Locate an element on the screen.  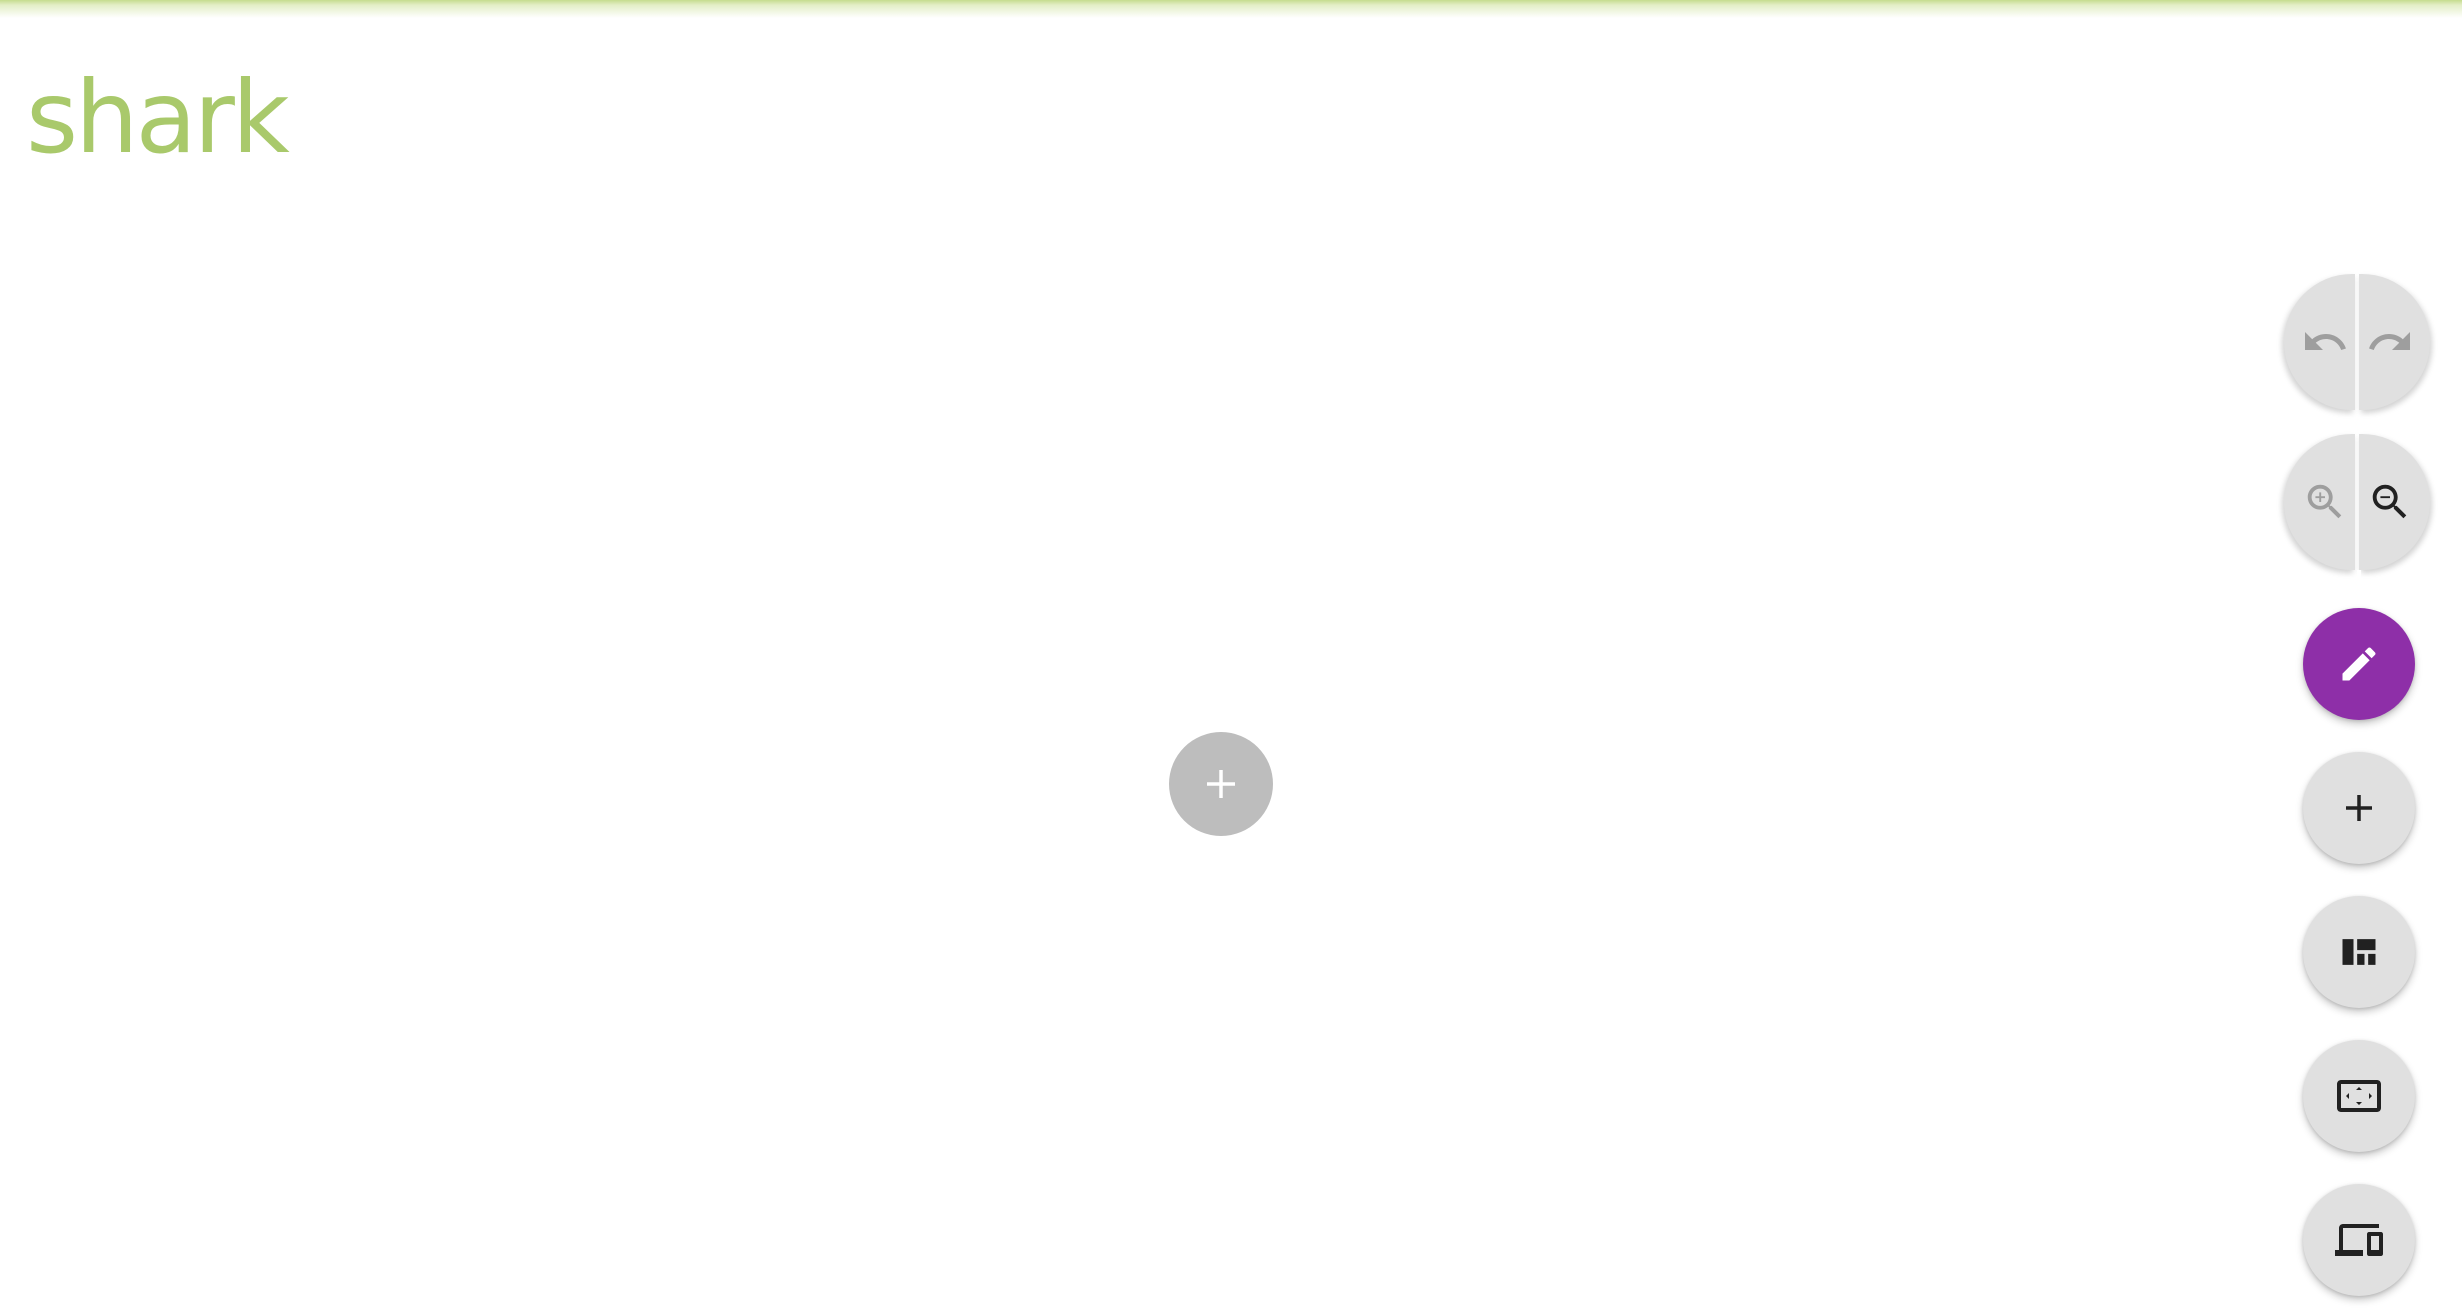
zoom-controls is located at coordinates (2357, 502).